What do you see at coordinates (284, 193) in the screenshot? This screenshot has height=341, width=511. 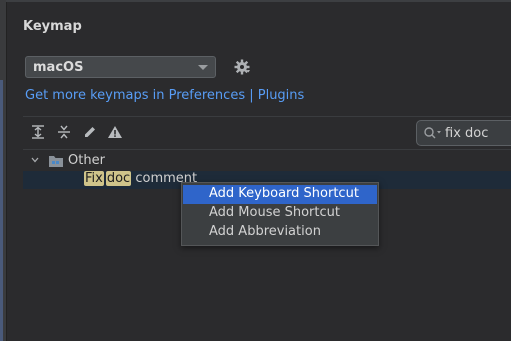 I see `menu-item-label: Add Keyboard Shortcut` at bounding box center [284, 193].